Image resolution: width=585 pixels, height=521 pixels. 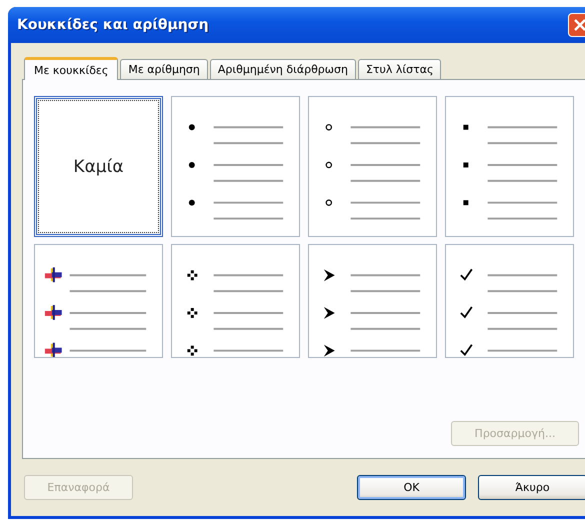 I want to click on cancel-button: Άκυρο, so click(x=531, y=487).